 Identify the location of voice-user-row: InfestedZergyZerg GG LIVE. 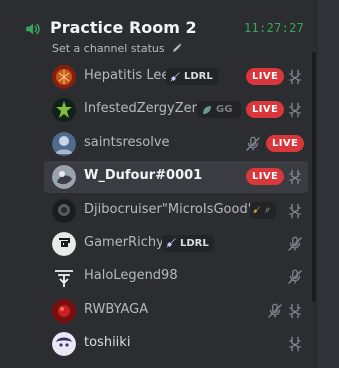
(176, 110).